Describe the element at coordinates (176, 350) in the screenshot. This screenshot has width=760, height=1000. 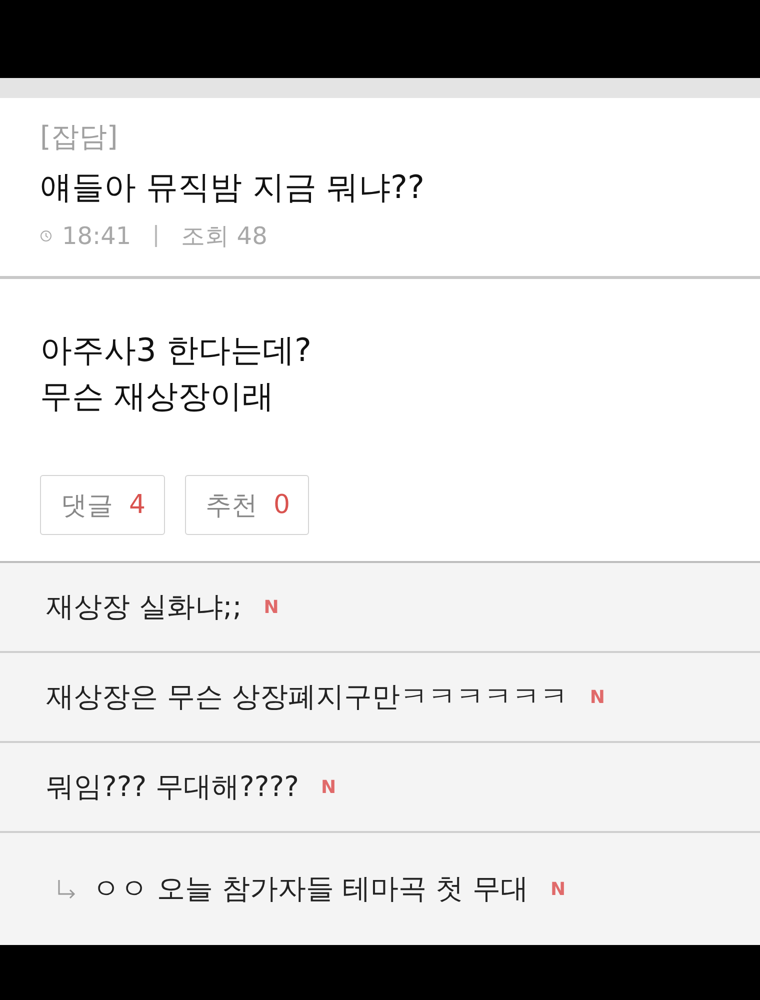
I see `post-body-line: 아주사3 한다는데?` at that location.